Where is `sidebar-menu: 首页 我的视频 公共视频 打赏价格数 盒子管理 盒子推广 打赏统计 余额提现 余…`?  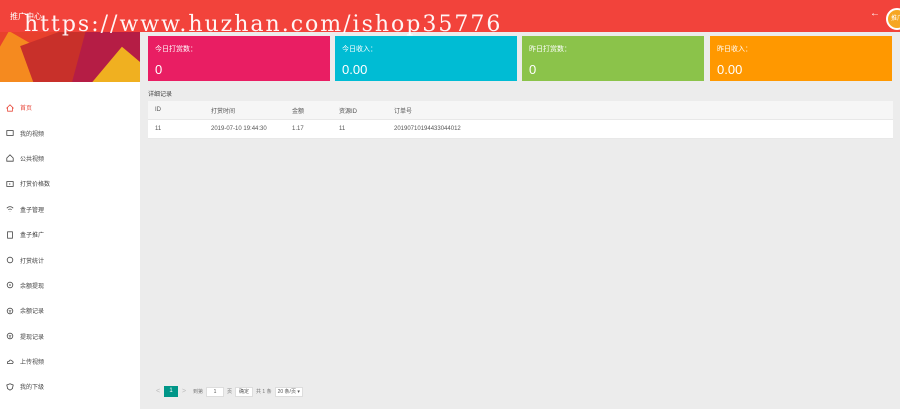
sidebar-menu: 首页 我的视频 公共视频 打赏价格数 盒子管理 盒子推广 打赏统计 余额提现 余… is located at coordinates (70, 241).